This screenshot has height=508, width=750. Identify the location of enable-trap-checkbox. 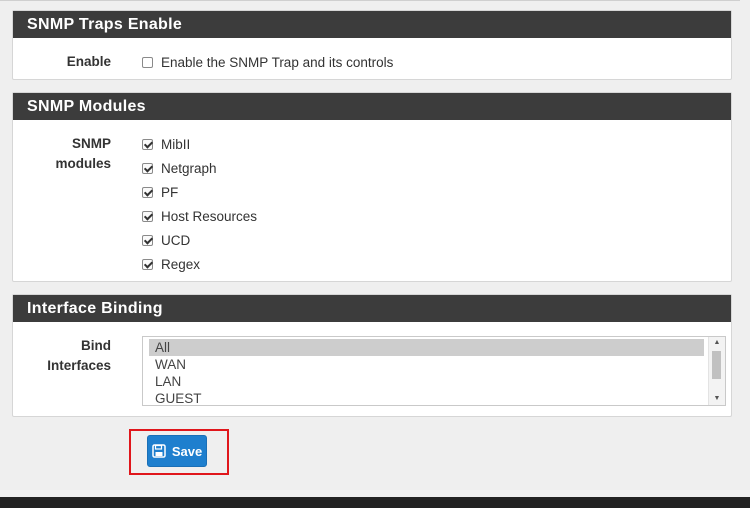
(147, 62).